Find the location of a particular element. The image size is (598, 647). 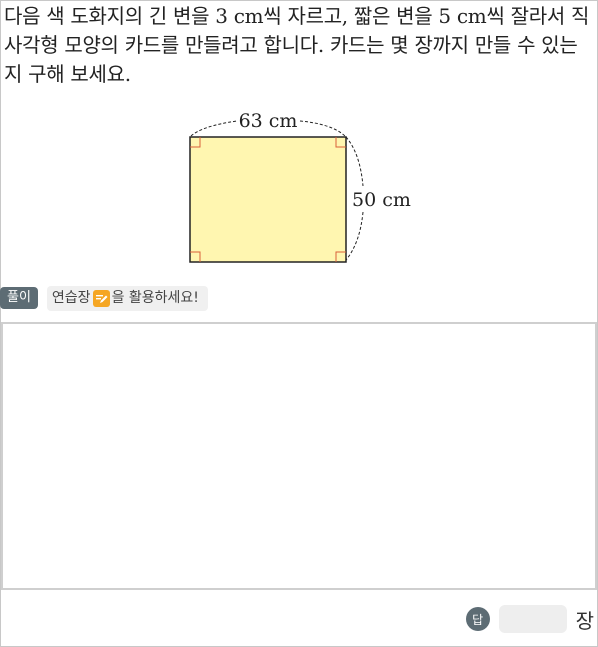

solution-badge: 풀이 is located at coordinates (19, 298).